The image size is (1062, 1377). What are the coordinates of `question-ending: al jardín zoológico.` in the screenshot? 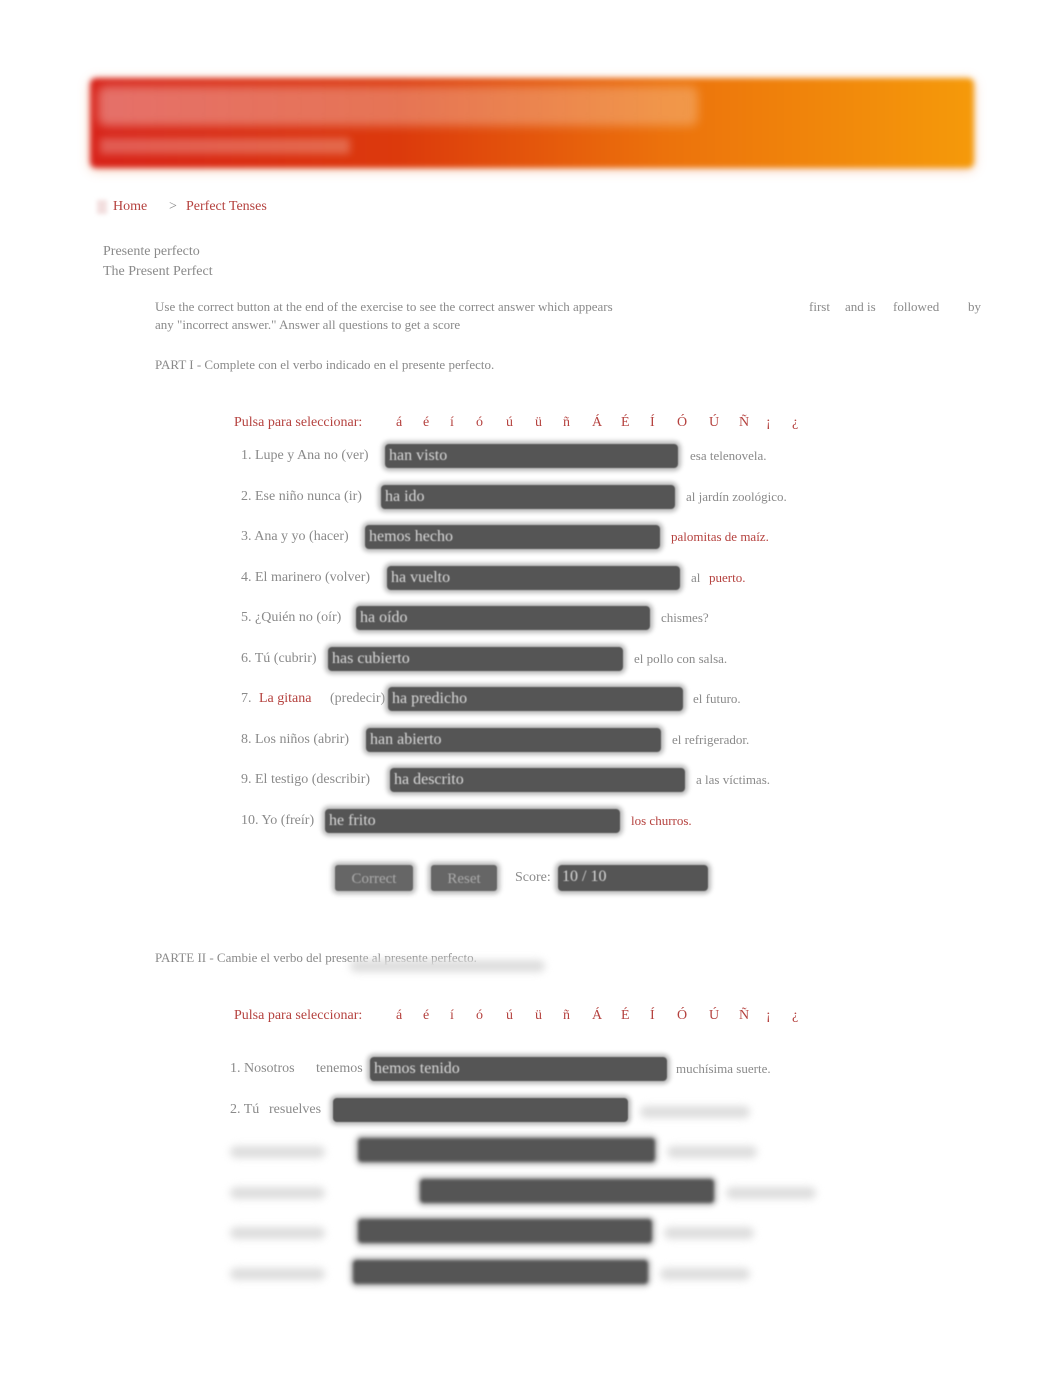 It's located at (736, 496).